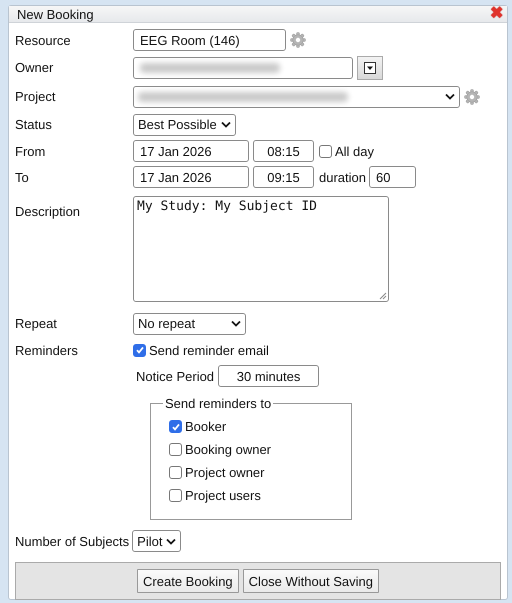  Describe the element at coordinates (205, 426) in the screenshot. I see `checkbox-label: Booker` at that location.